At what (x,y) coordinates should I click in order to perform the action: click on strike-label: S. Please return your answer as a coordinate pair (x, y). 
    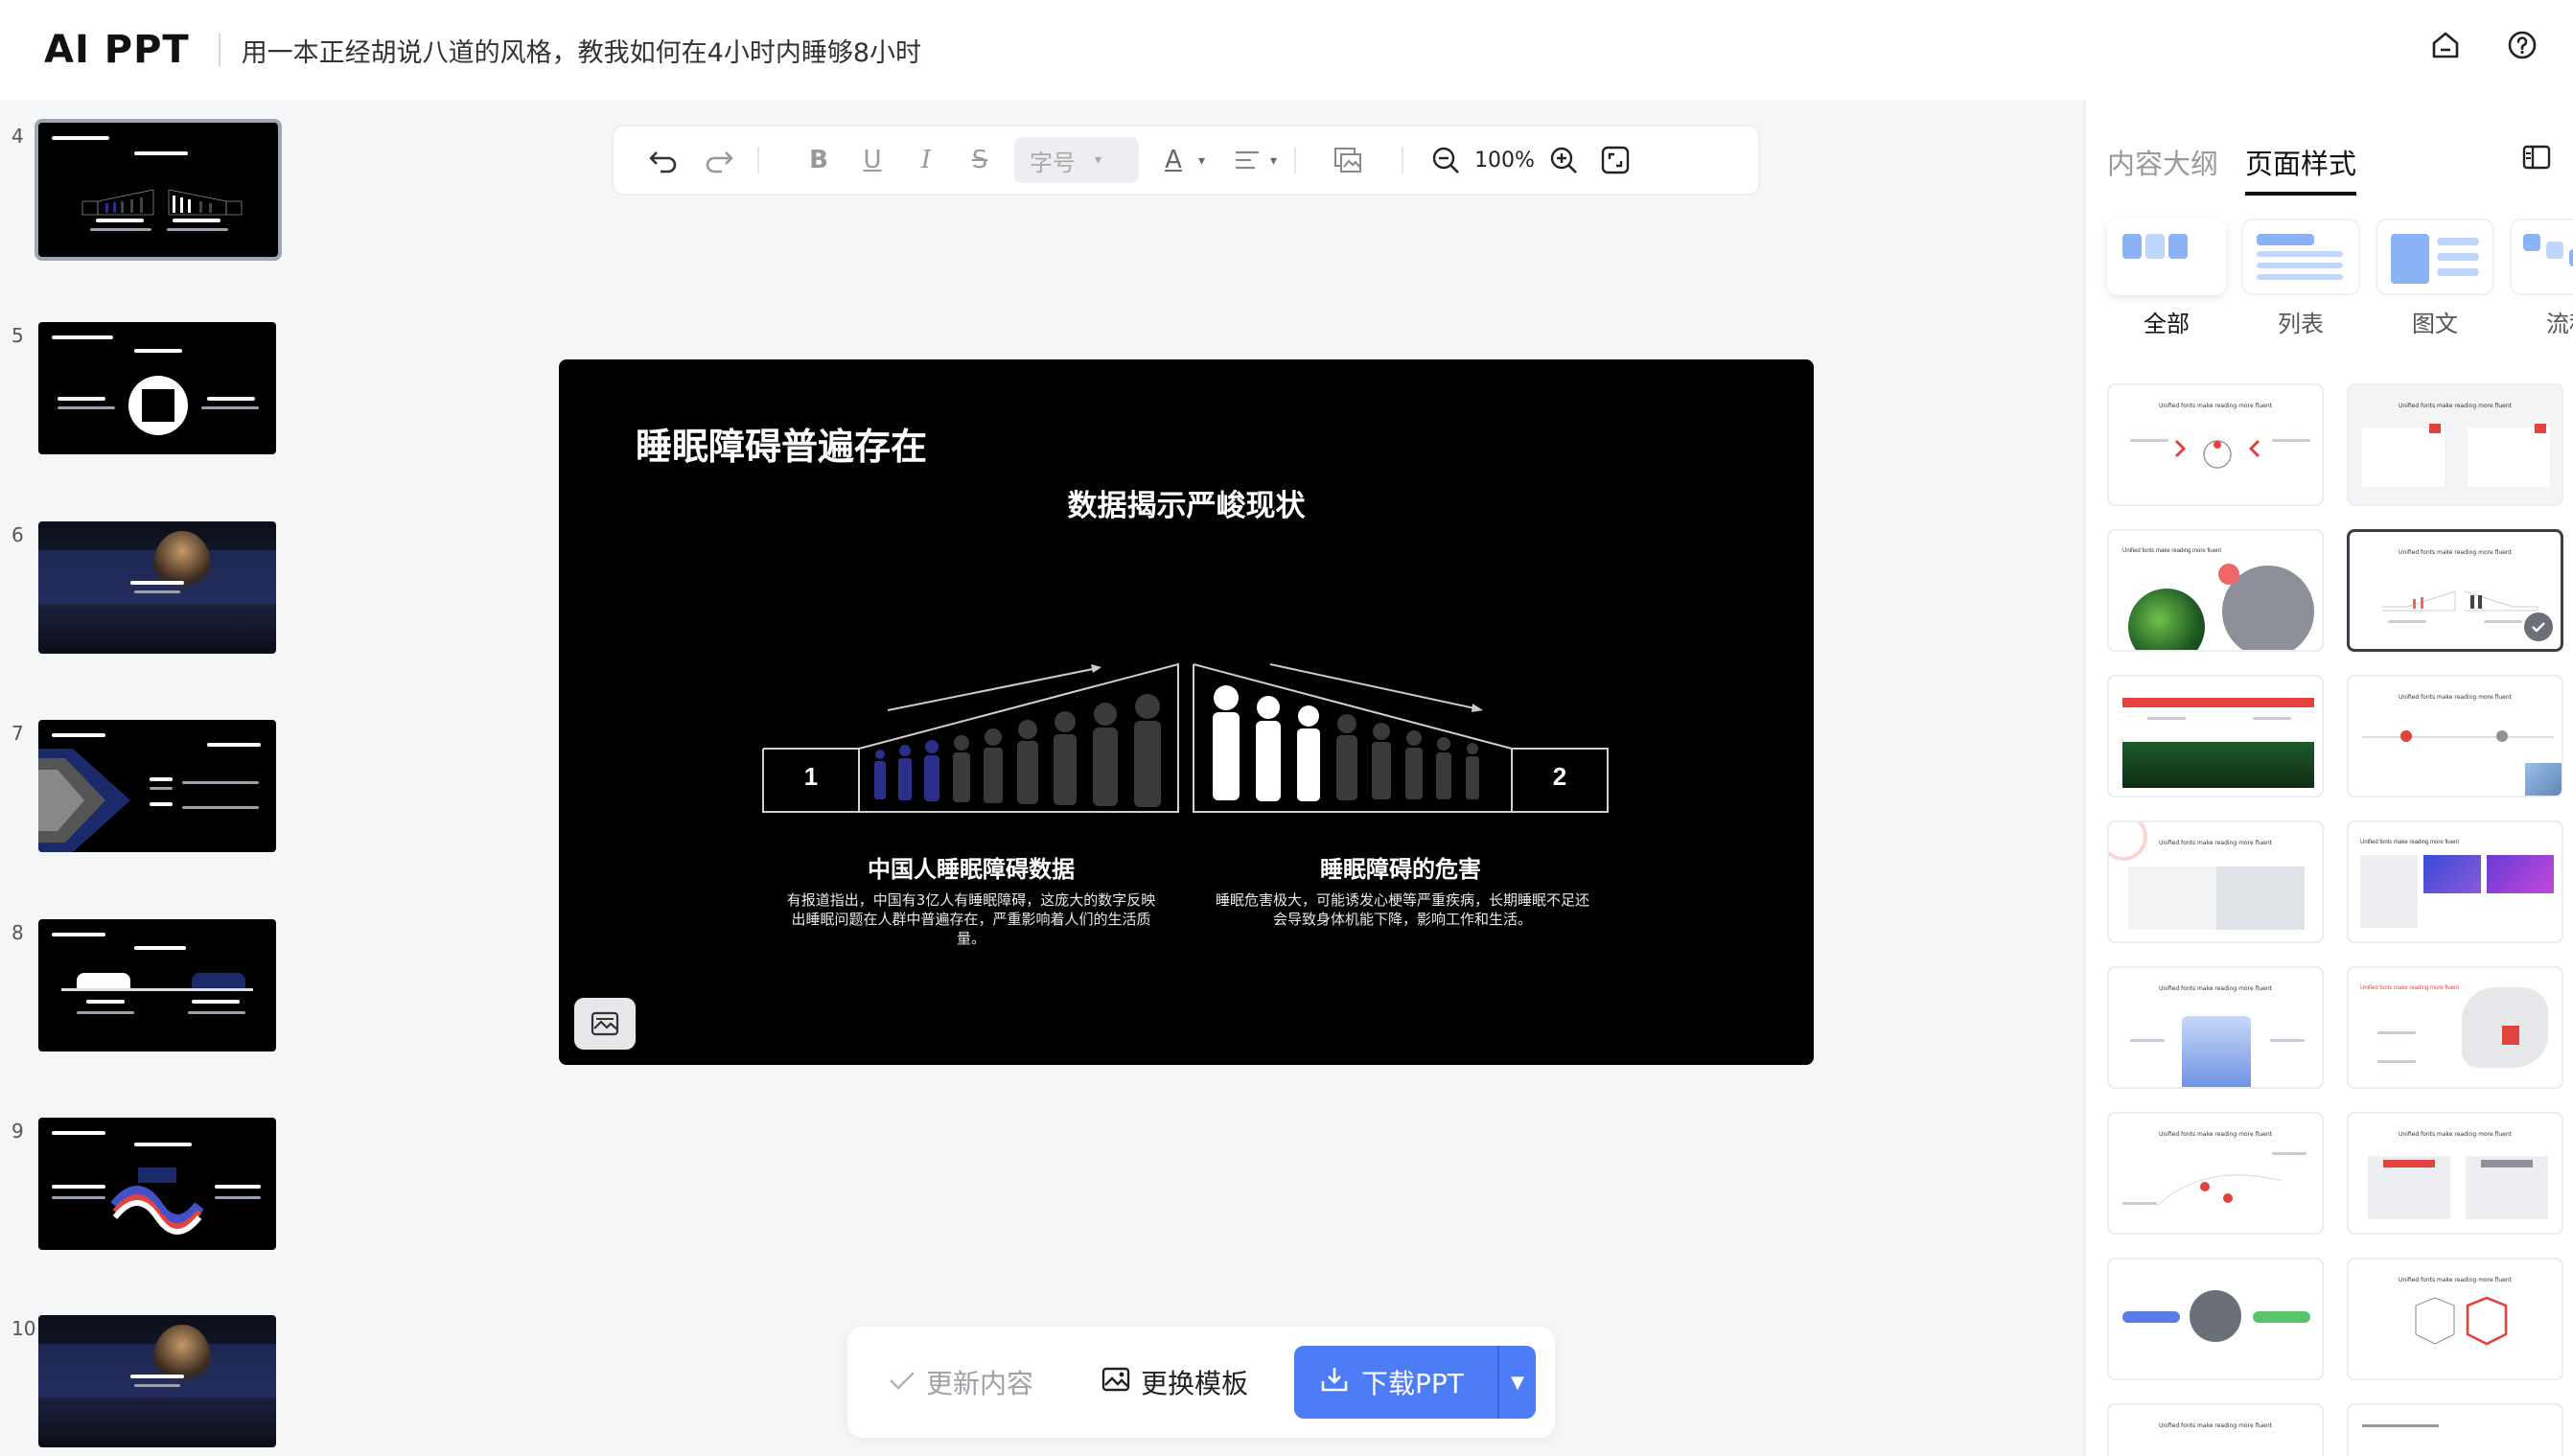
    Looking at the image, I should click on (979, 160).